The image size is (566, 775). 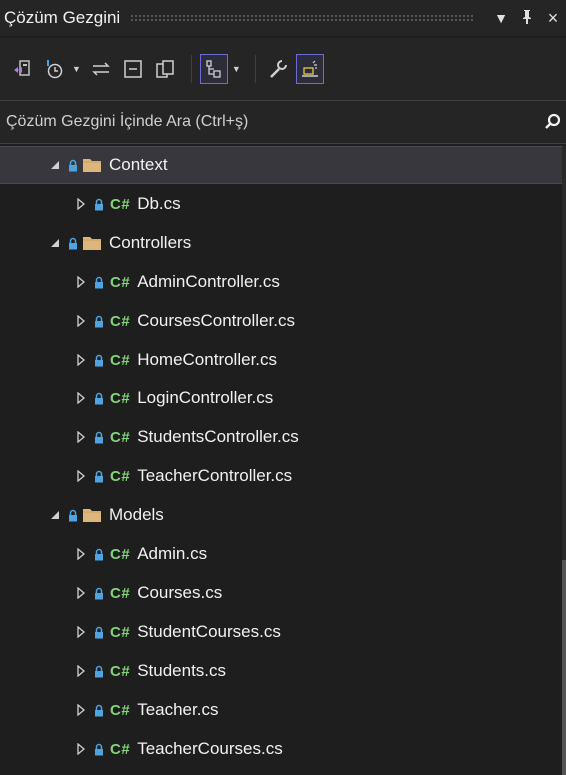 I want to click on pin-button, so click(x=527, y=18).